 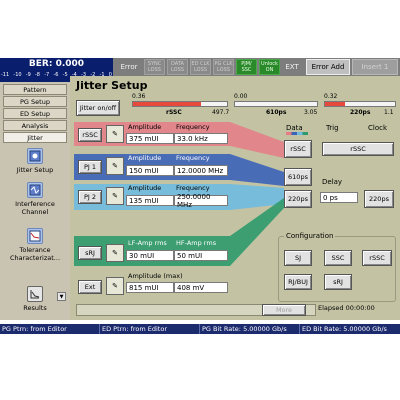 What do you see at coordinates (35, 101) in the screenshot?
I see `tab-pg-setup: PG Setup` at bounding box center [35, 101].